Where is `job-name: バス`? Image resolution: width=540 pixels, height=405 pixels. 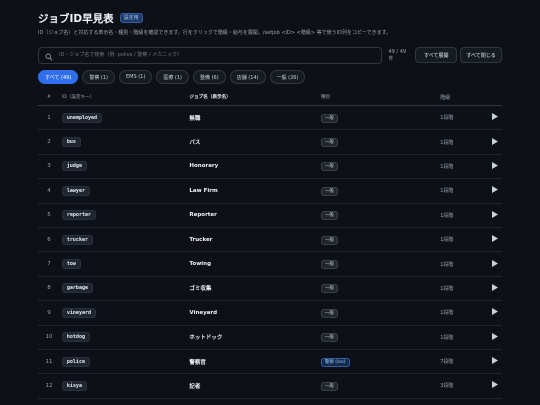
job-name: バス is located at coordinates (255, 142).